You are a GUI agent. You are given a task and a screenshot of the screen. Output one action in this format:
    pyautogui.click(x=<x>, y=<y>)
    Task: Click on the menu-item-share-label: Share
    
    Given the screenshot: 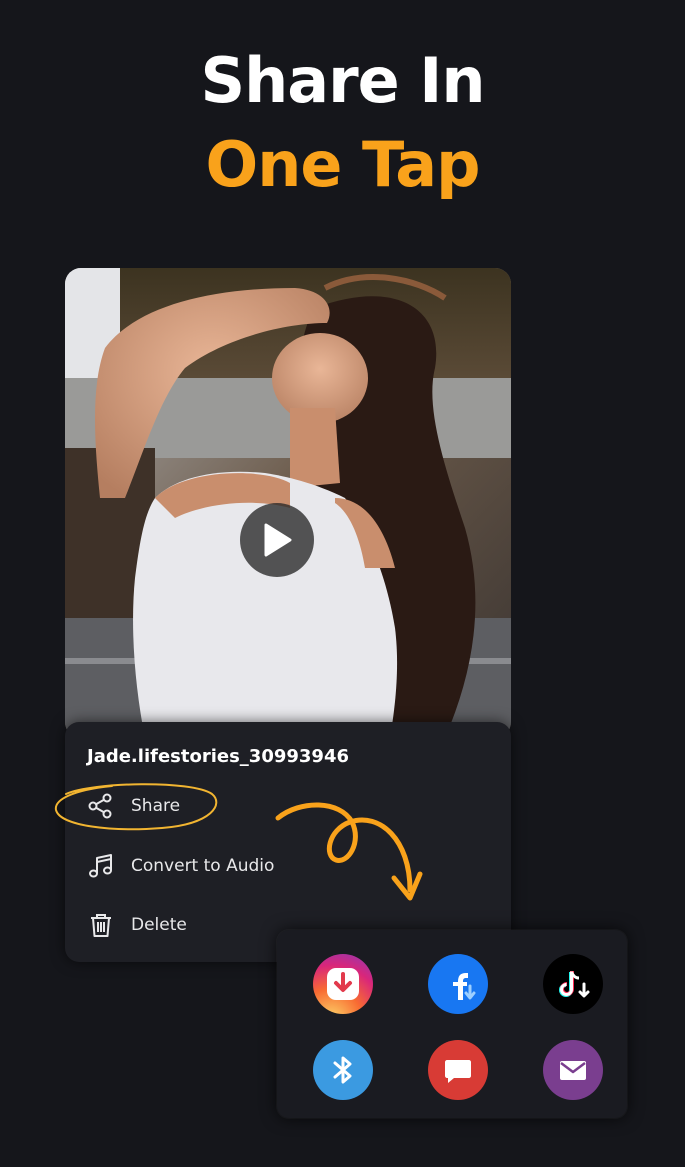 What is the action you would take?
    pyautogui.click(x=156, y=806)
    